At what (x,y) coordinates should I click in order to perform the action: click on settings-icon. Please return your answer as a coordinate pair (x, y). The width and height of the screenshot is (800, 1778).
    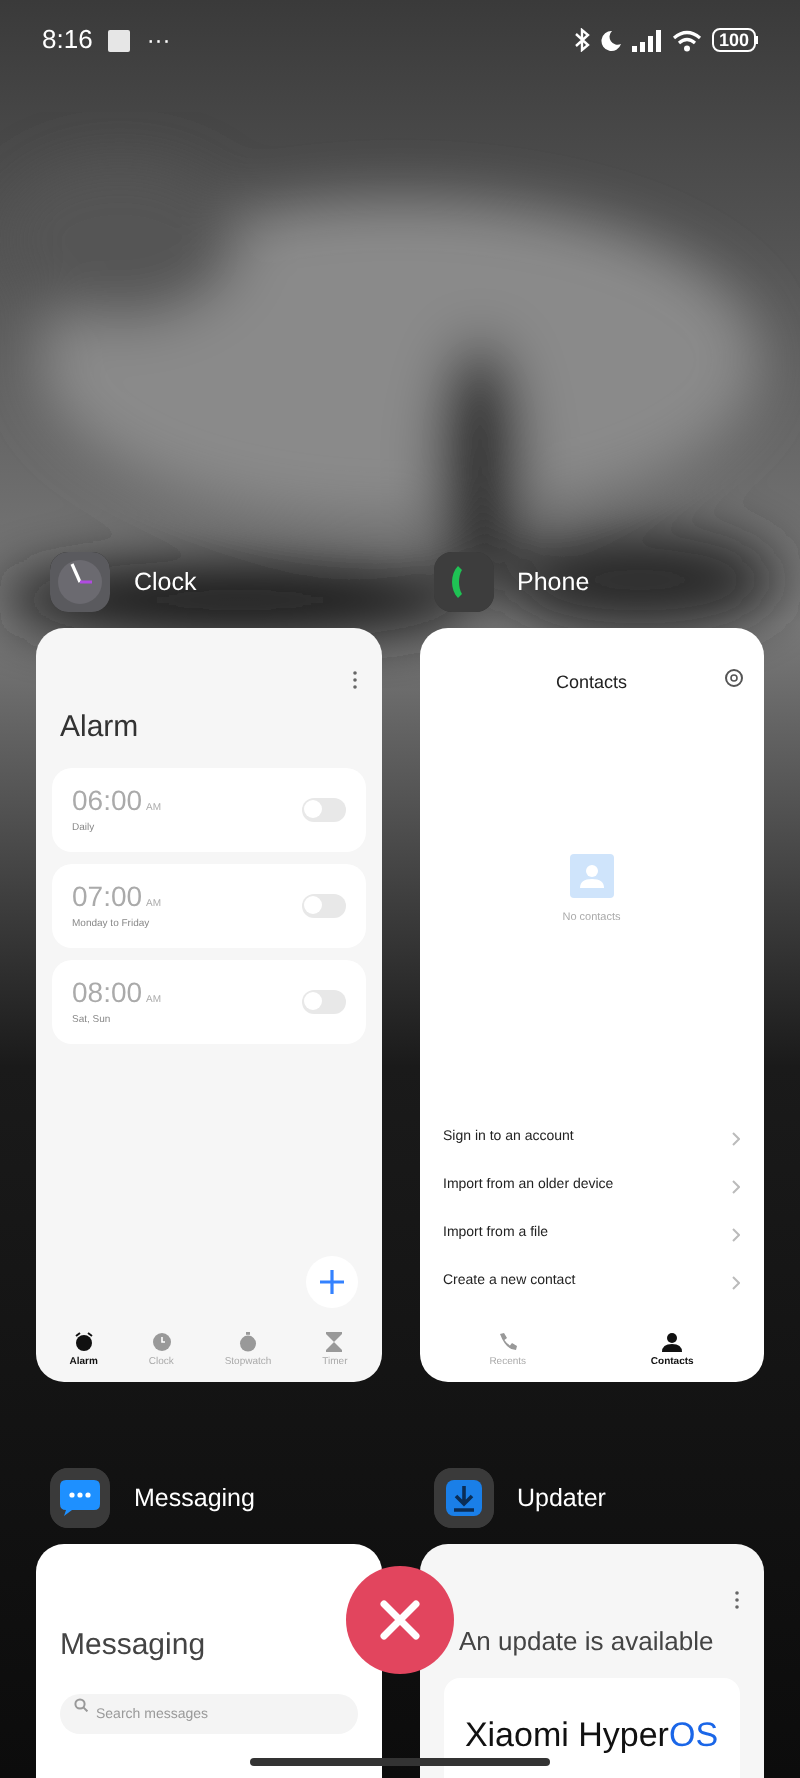
    Looking at the image, I should click on (734, 678).